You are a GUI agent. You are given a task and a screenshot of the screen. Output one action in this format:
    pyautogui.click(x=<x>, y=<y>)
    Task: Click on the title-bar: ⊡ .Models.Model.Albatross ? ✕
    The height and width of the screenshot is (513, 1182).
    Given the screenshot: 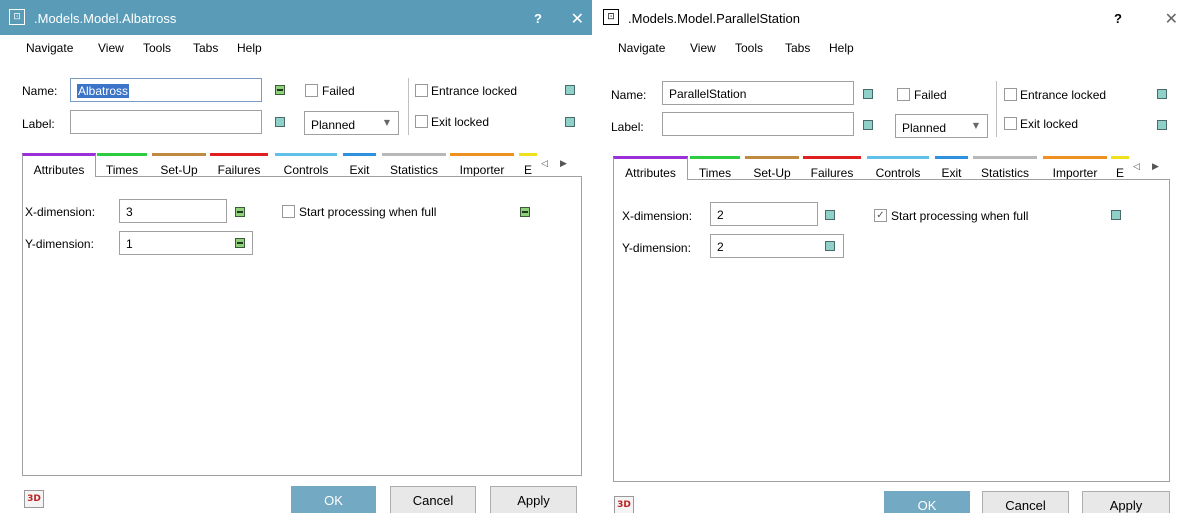 What is the action you would take?
    pyautogui.click(x=296, y=17)
    